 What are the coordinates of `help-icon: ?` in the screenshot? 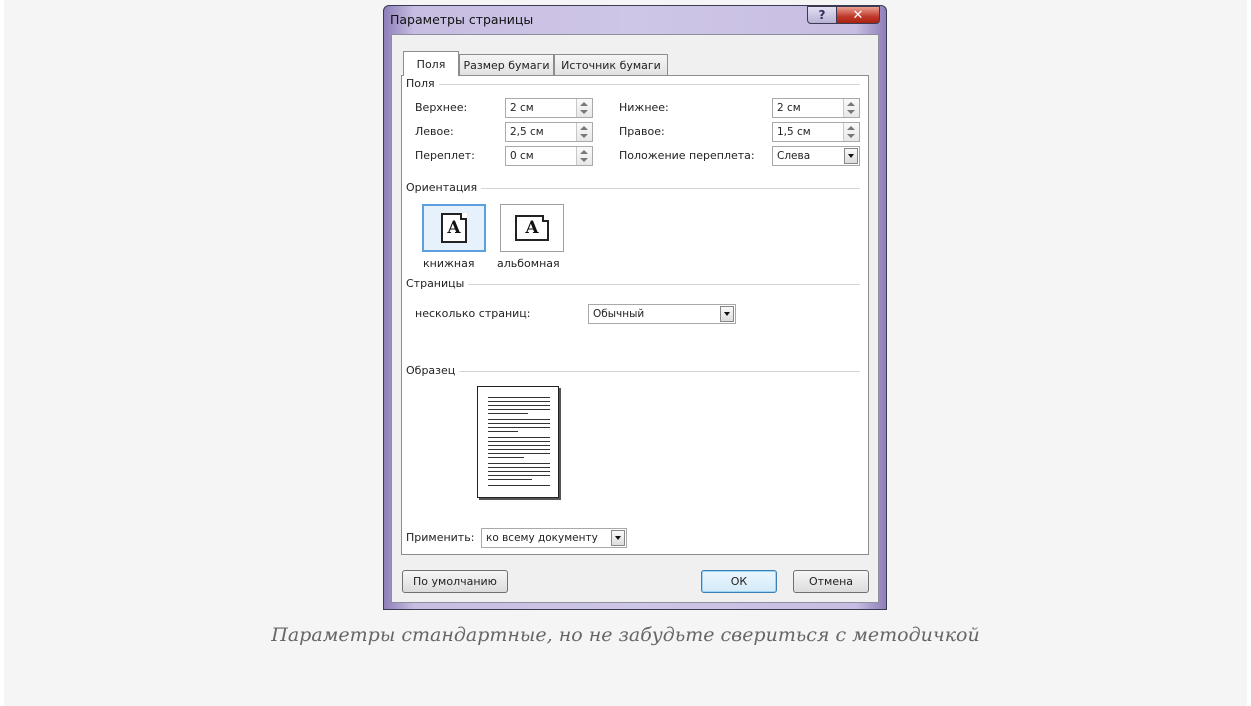 It's located at (822, 15).